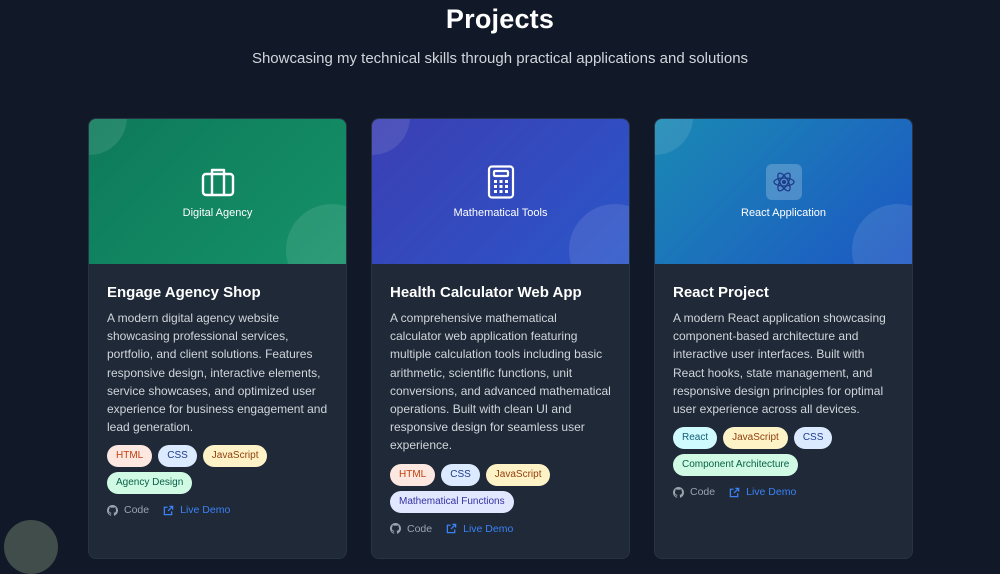 Image resolution: width=1000 pixels, height=574 pixels. Describe the element at coordinates (452, 501) in the screenshot. I see `tag-mathematical-functions: Mathematical Functions` at that location.